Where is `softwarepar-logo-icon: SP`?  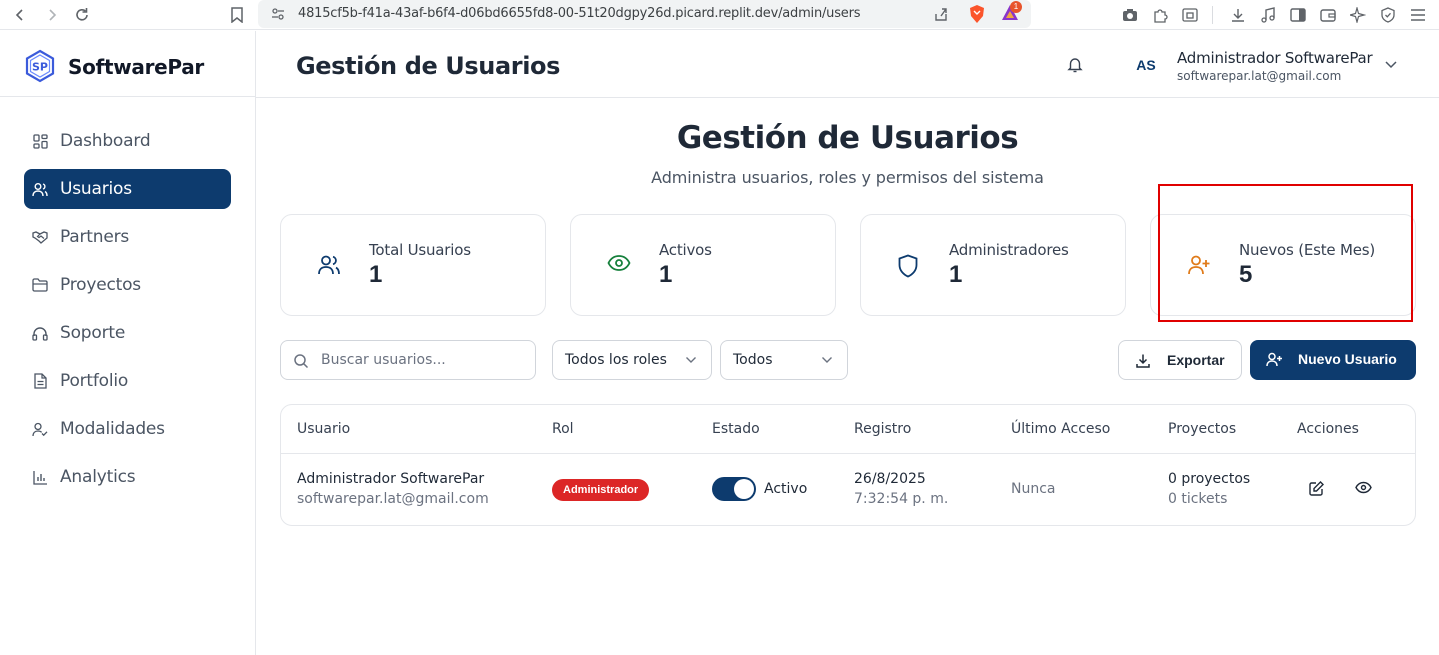 softwarepar-logo-icon: SP is located at coordinates (40, 66).